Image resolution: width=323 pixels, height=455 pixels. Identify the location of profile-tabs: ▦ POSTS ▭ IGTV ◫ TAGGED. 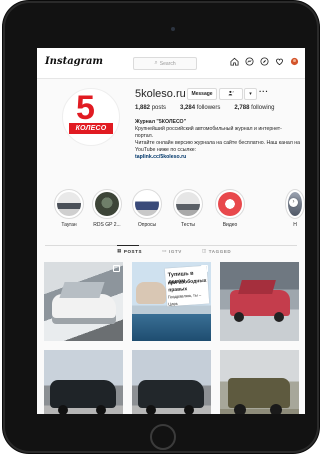
(174, 251).